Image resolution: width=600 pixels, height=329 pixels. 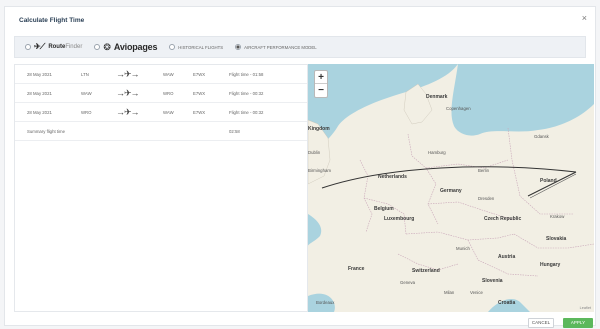 What do you see at coordinates (550, 265) in the screenshot?
I see `map-label: Hungary` at bounding box center [550, 265].